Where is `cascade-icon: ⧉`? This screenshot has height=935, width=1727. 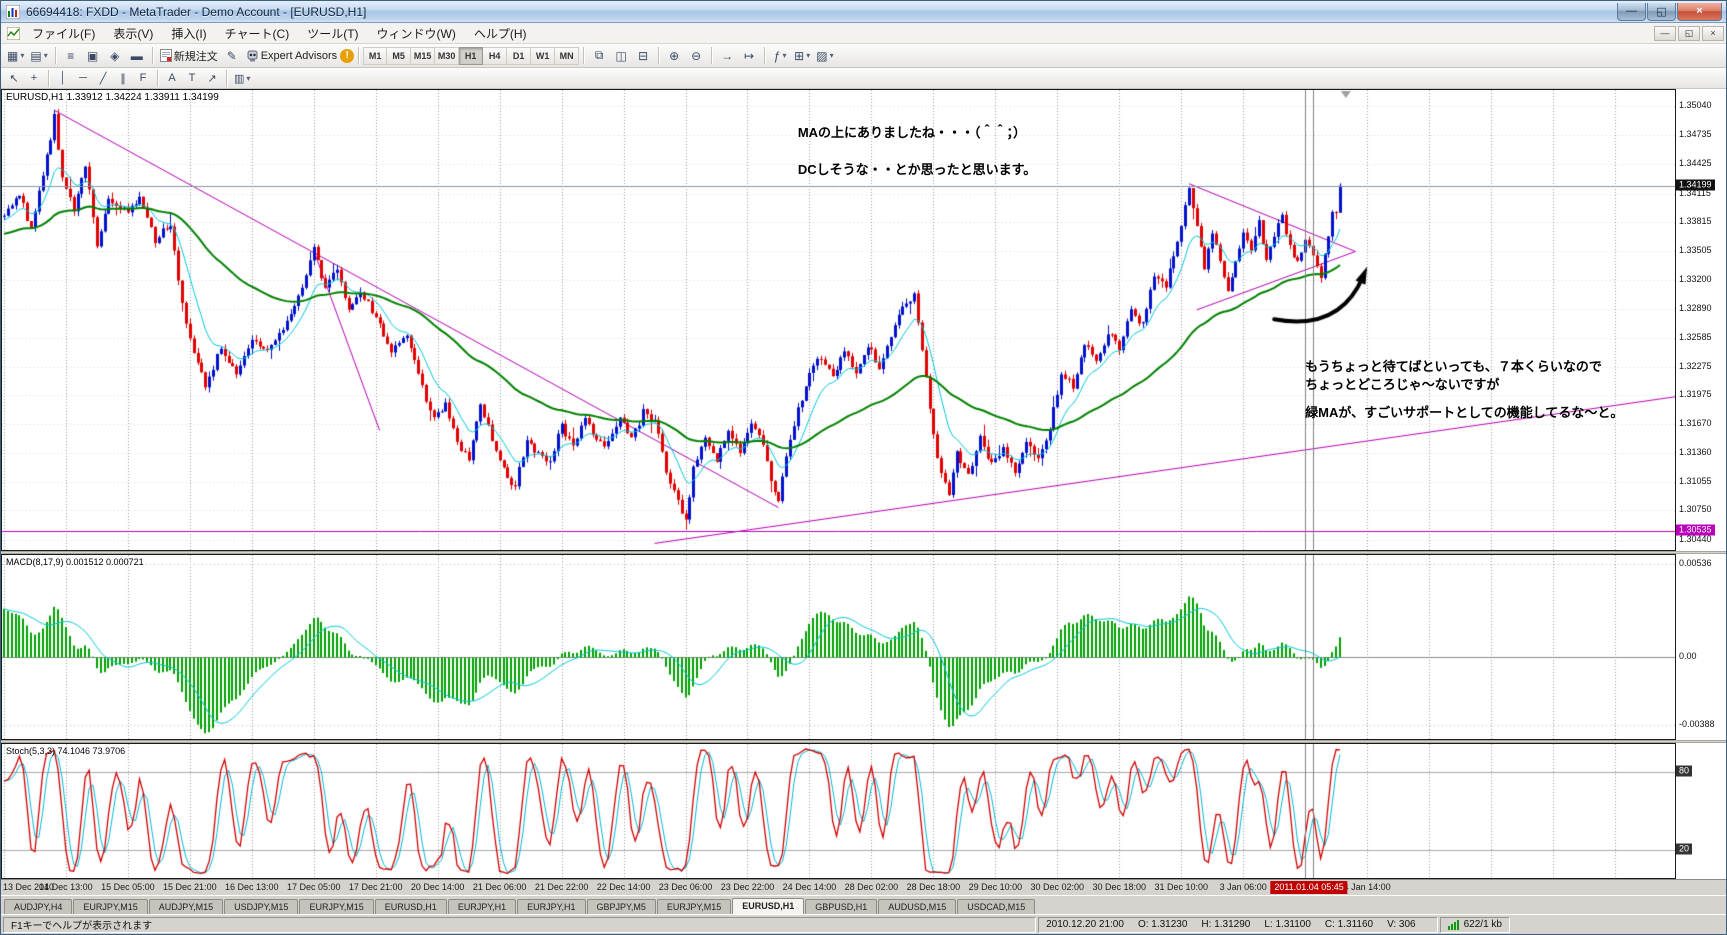
cascade-icon: ⧉ is located at coordinates (599, 55).